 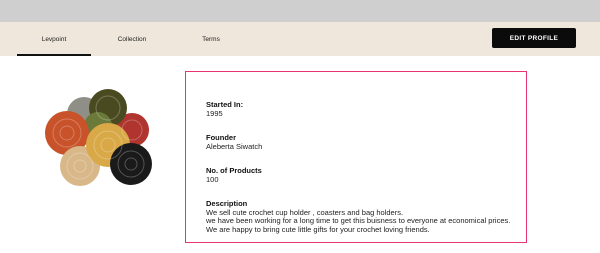 I want to click on started-in-value: 1995, so click(x=214, y=113).